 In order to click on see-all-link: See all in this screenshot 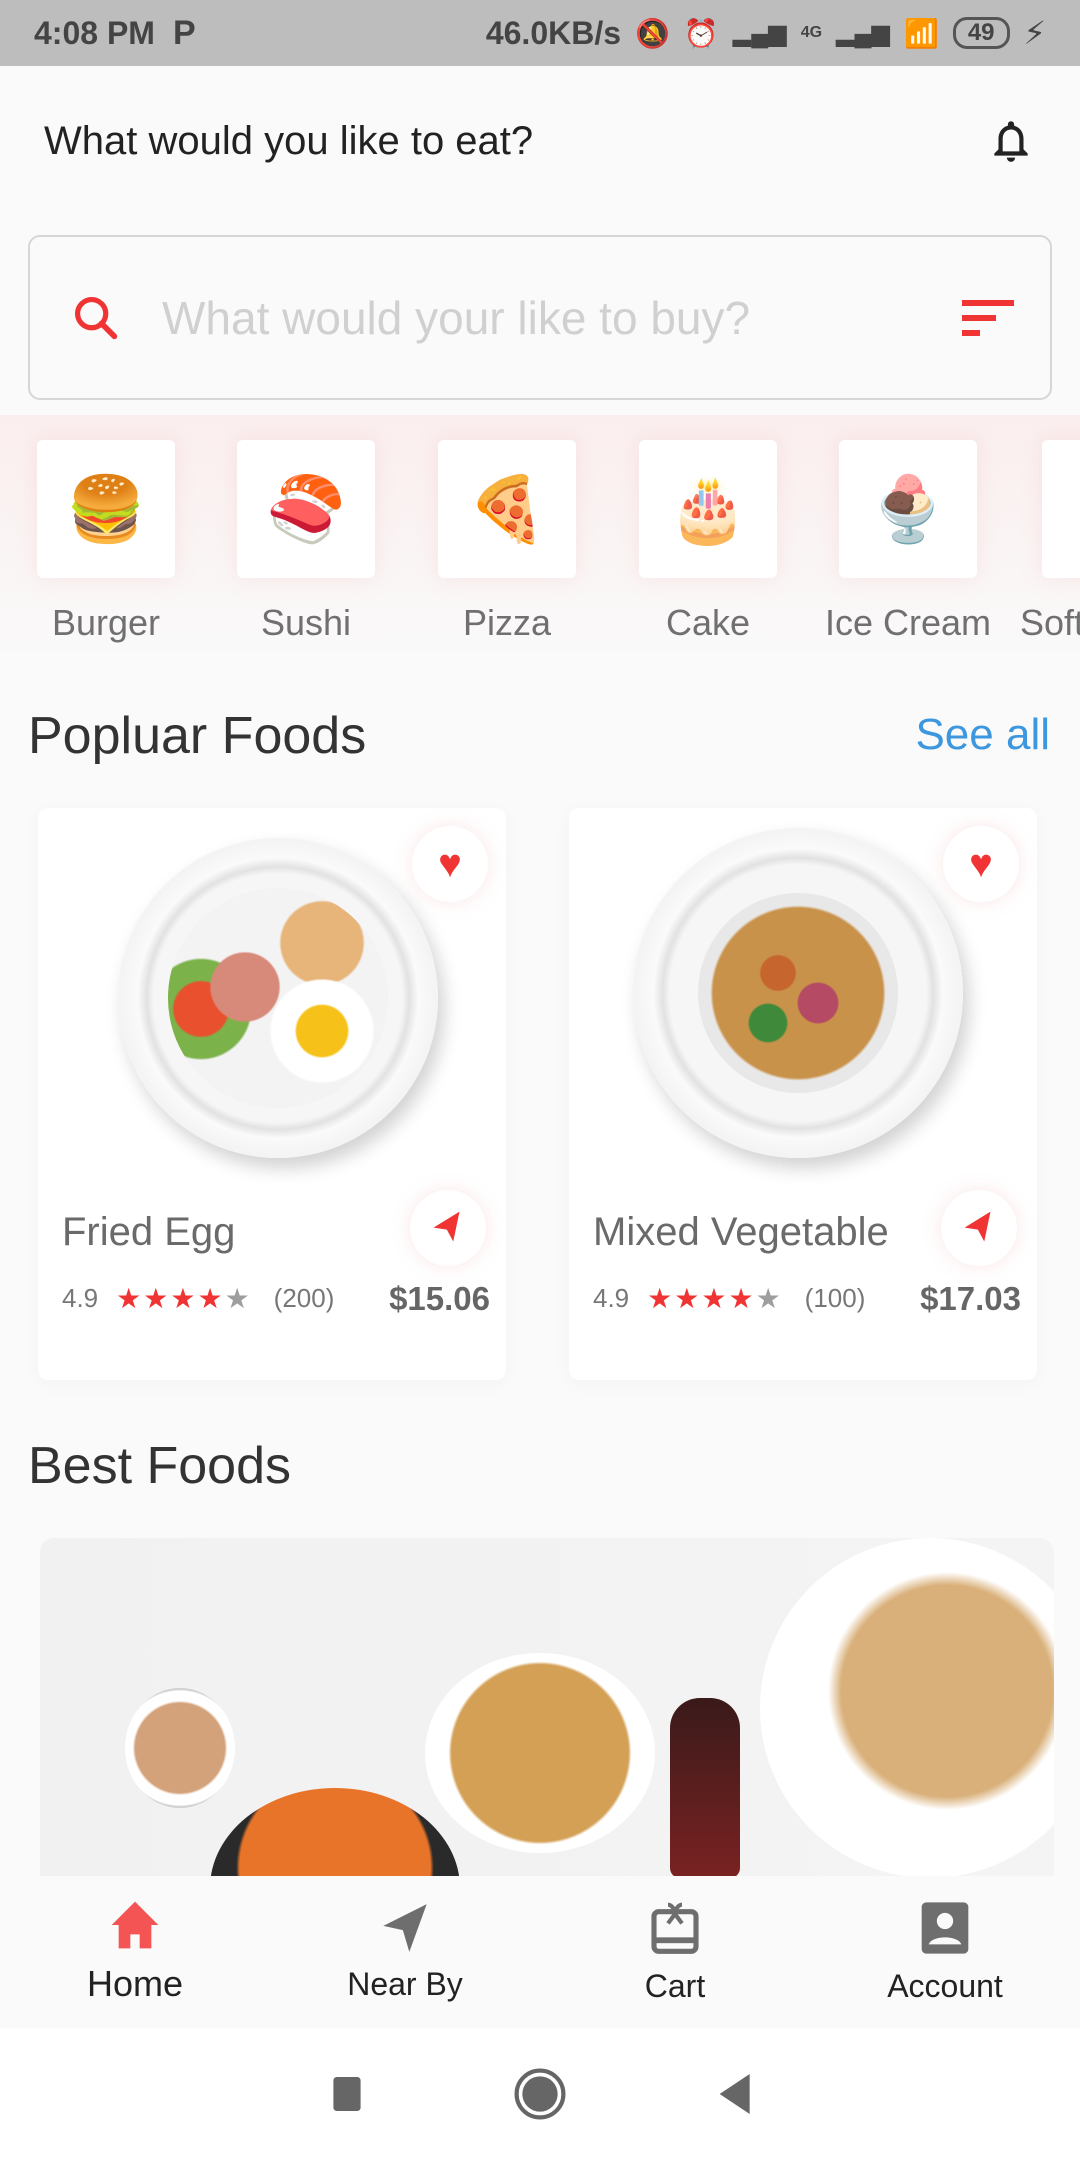, I will do `click(982, 735)`.